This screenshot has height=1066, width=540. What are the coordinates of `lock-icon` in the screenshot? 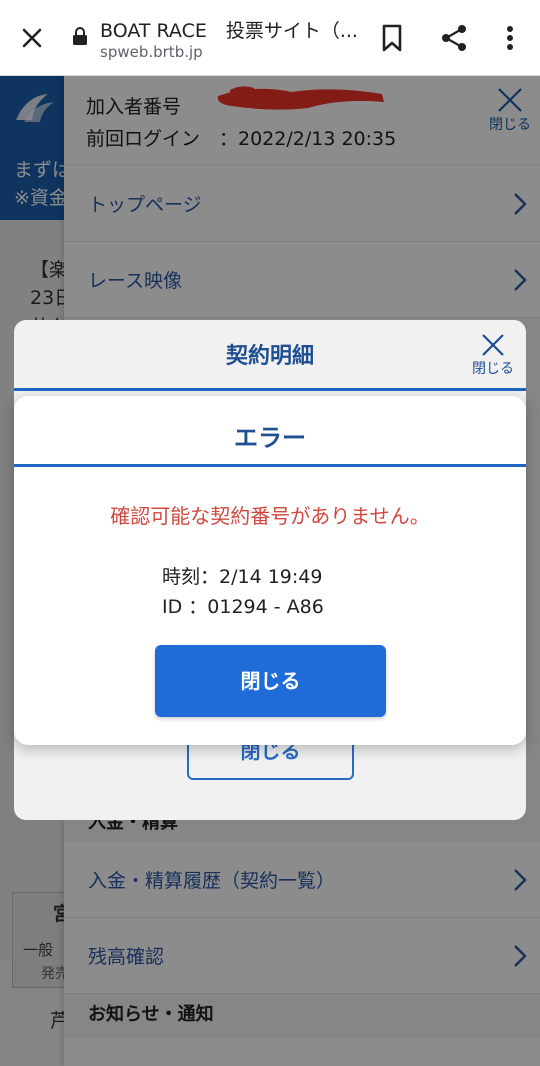 It's located at (80, 36).